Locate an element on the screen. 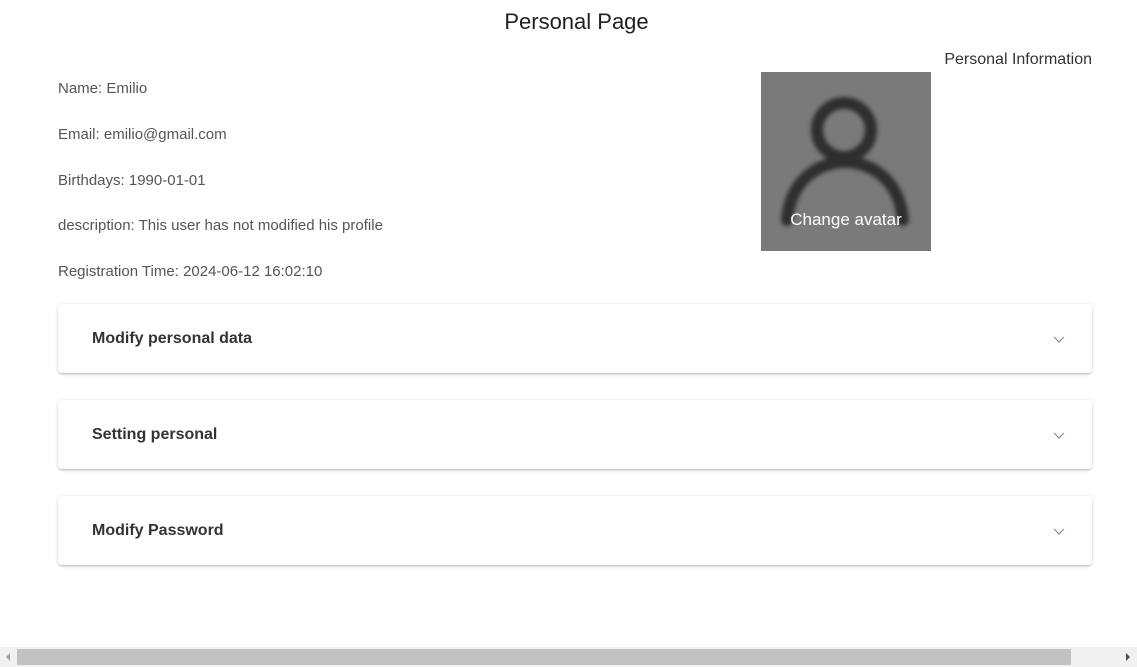 This screenshot has width=1137, height=667. profile-birthday-value: 1990-01-01 is located at coordinates (167, 180).